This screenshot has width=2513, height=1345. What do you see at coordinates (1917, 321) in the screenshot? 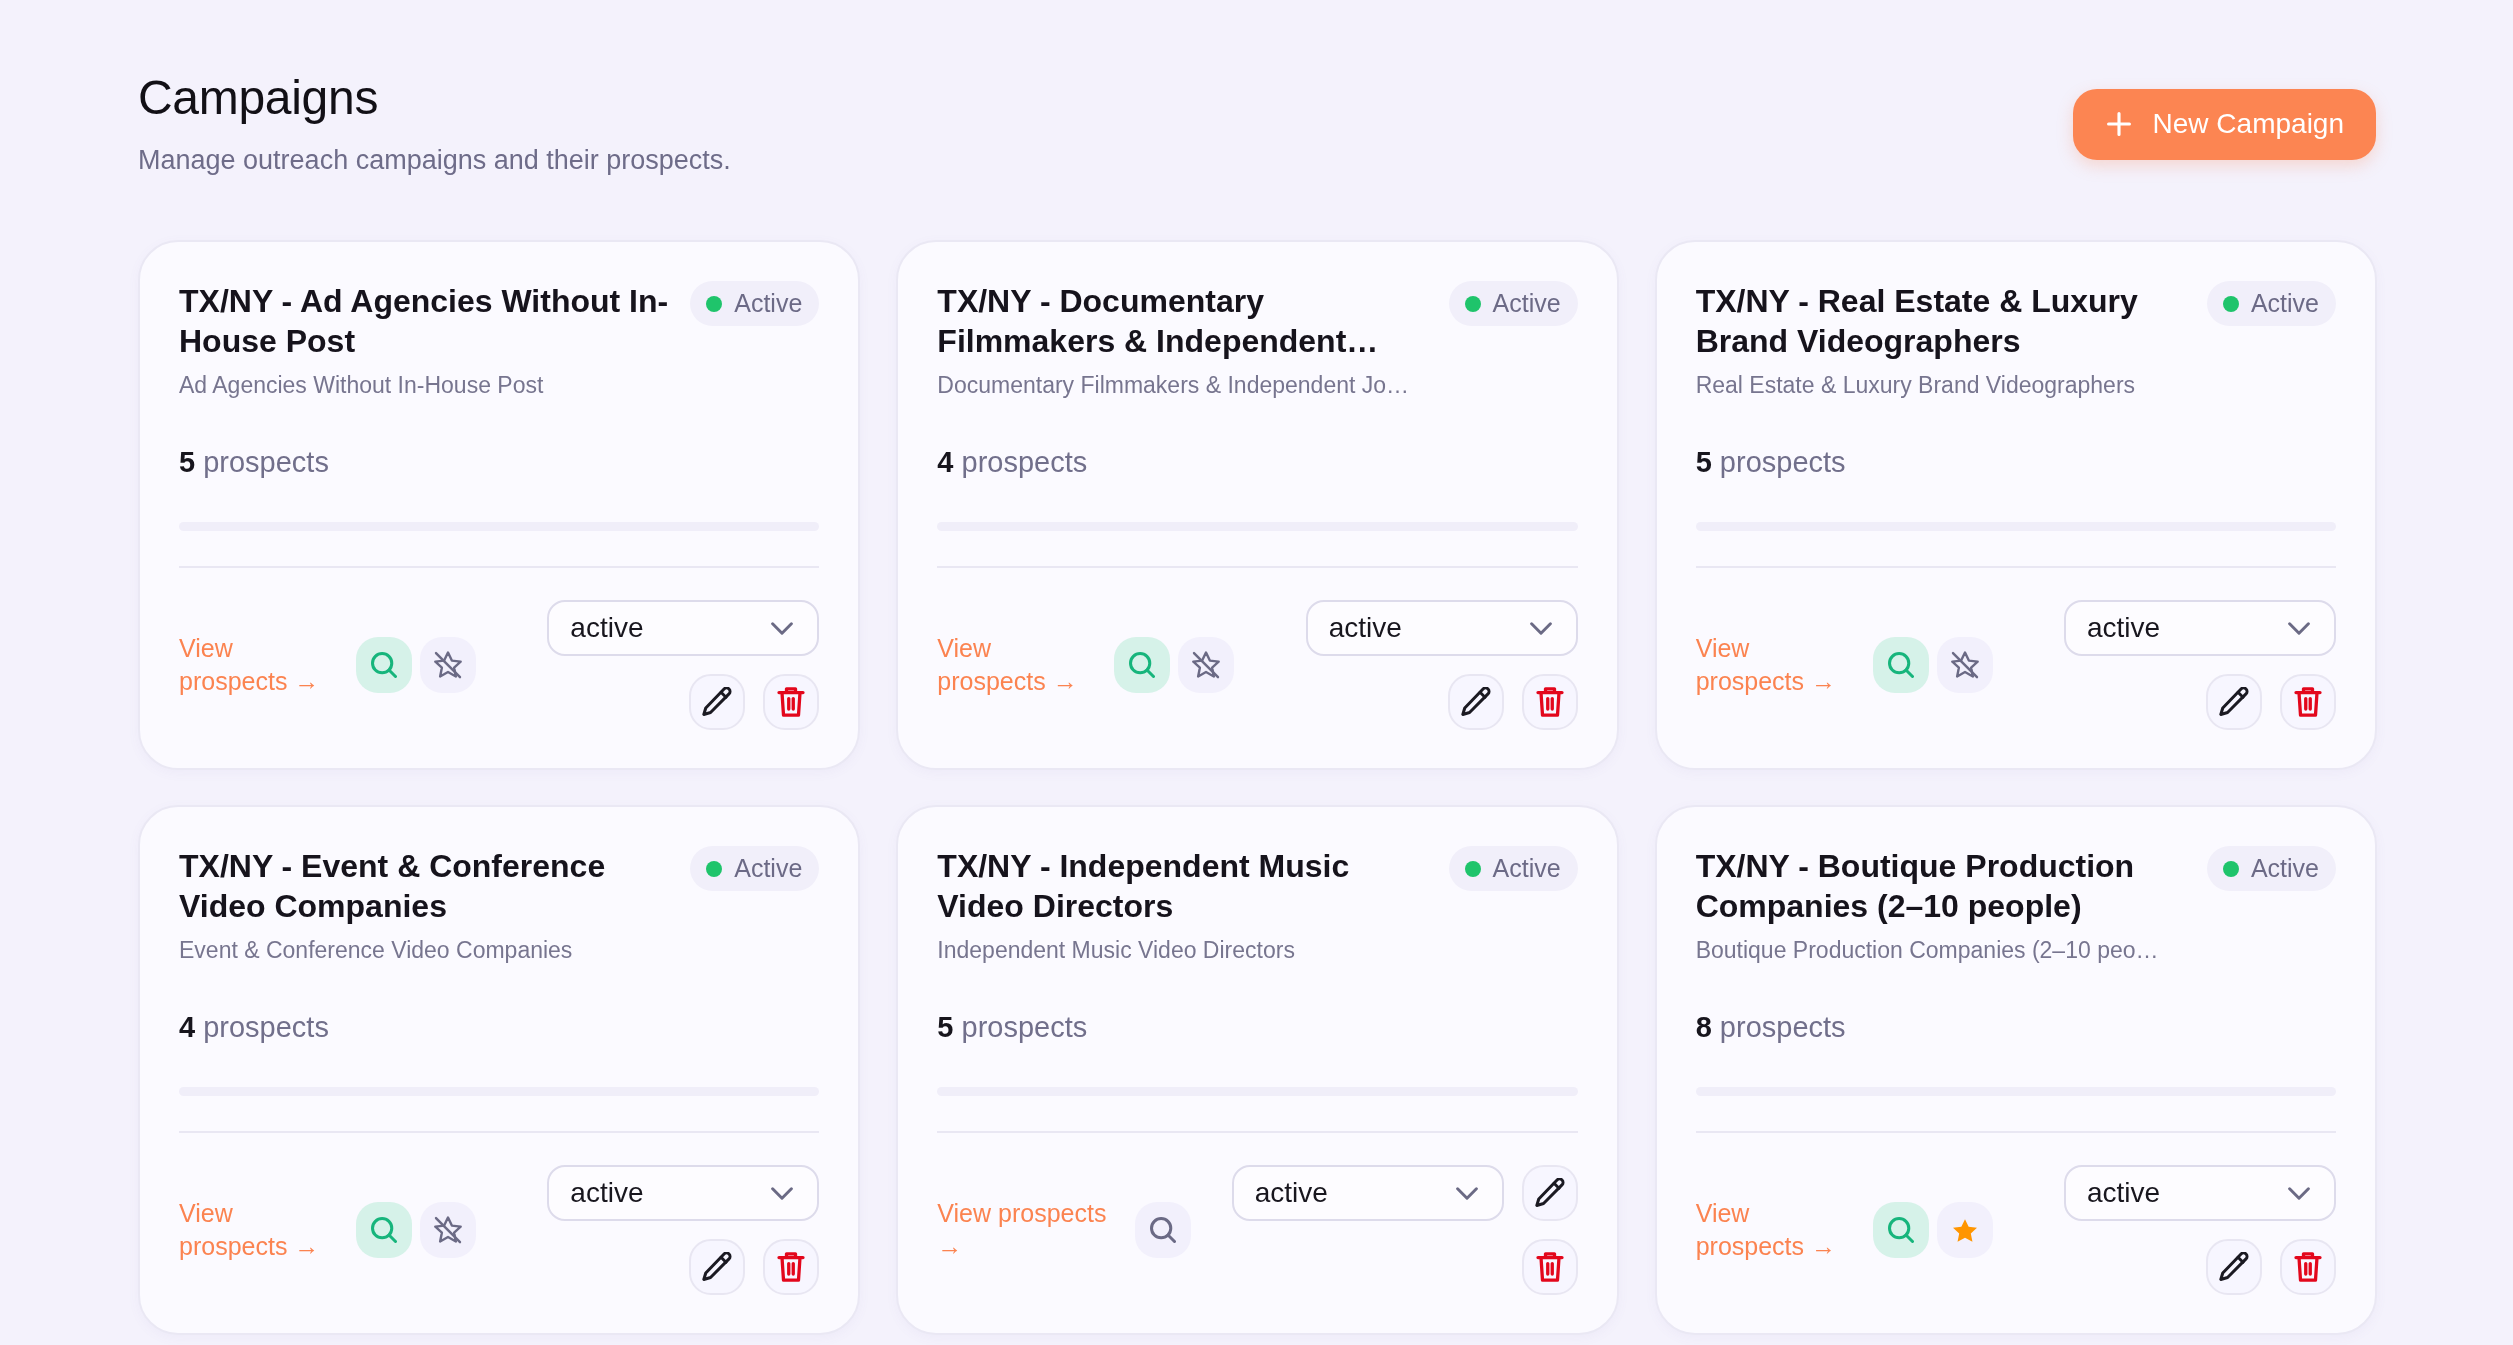
I see `campaign-title: TX/NY - Real Estate & Luxury Brand Videographers` at bounding box center [1917, 321].